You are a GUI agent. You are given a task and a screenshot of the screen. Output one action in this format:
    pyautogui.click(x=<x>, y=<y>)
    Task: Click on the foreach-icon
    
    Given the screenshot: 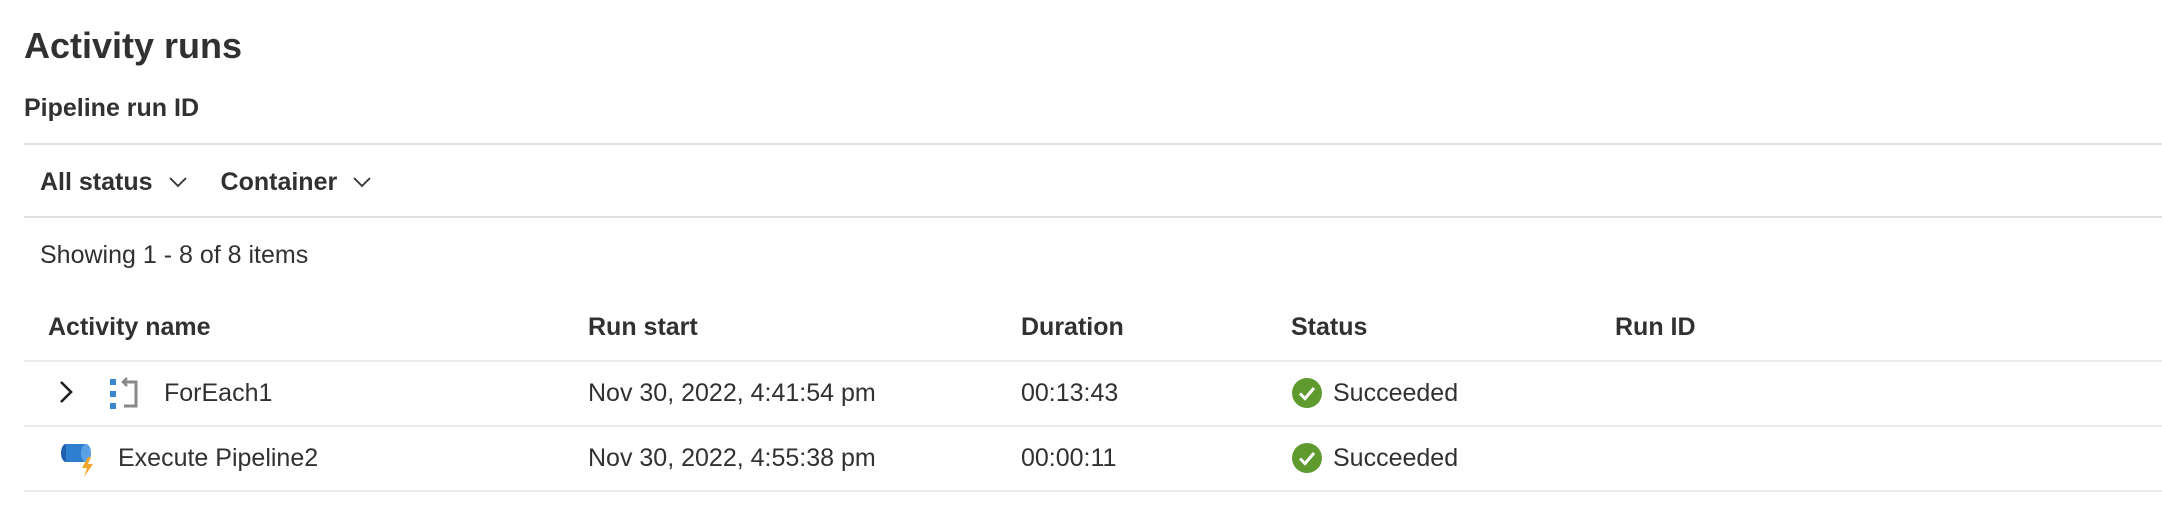 What is the action you would take?
    pyautogui.click(x=124, y=393)
    